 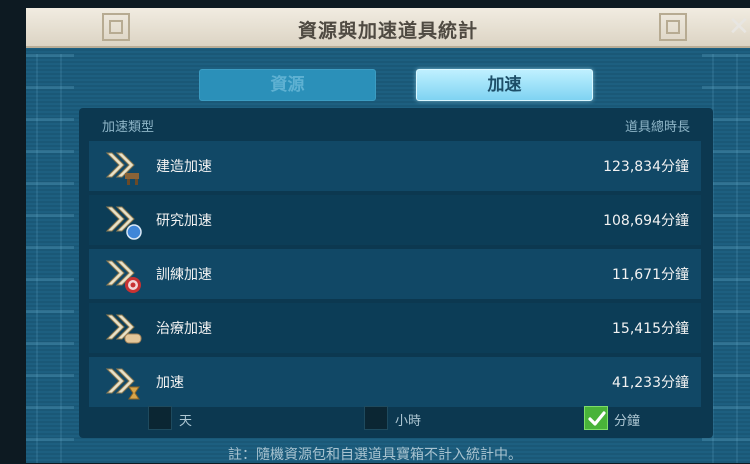 What do you see at coordinates (123, 276) in the screenshot?
I see `training-speedup-icon` at bounding box center [123, 276].